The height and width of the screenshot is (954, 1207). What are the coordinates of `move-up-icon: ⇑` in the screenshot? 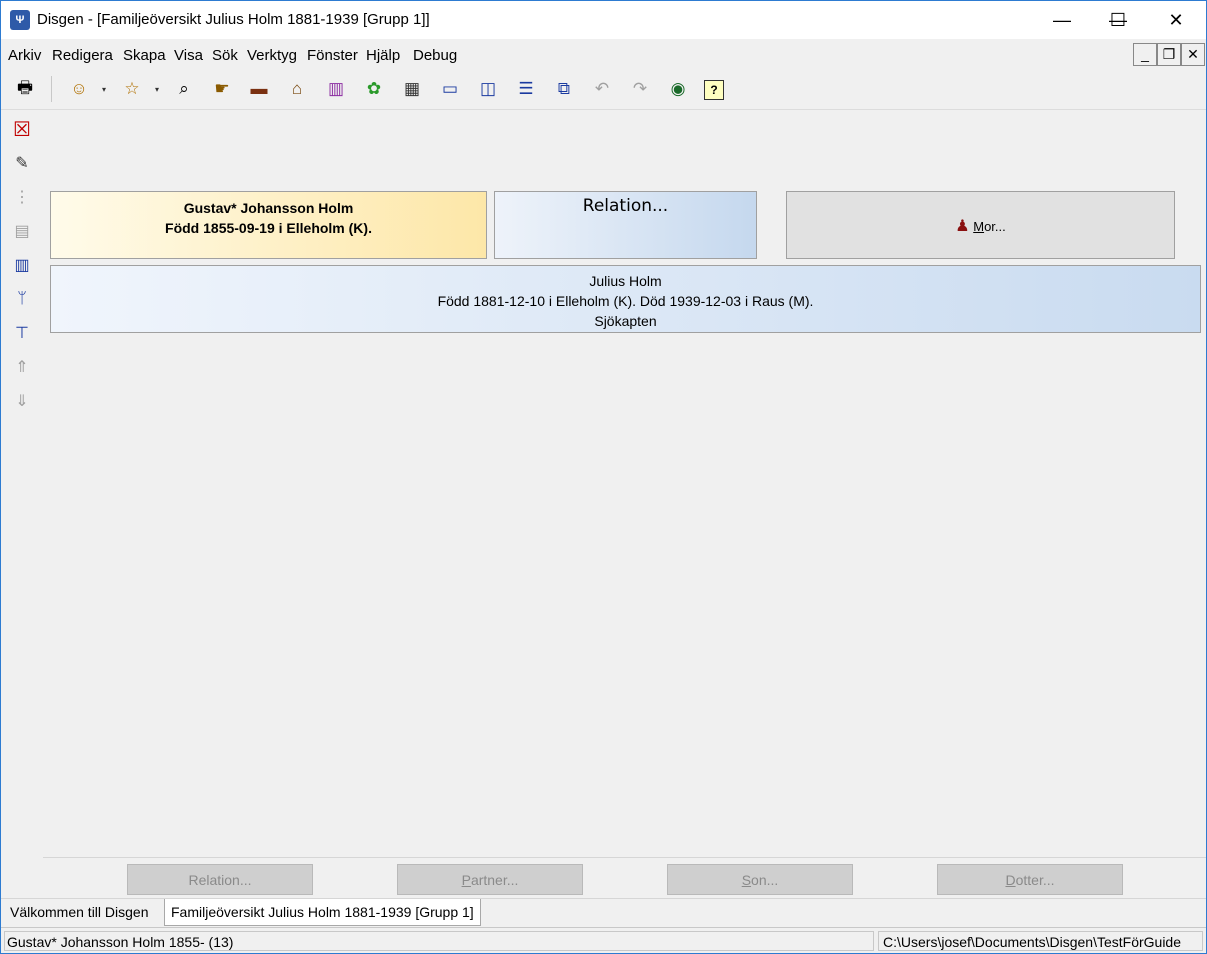 It's located at (22, 367).